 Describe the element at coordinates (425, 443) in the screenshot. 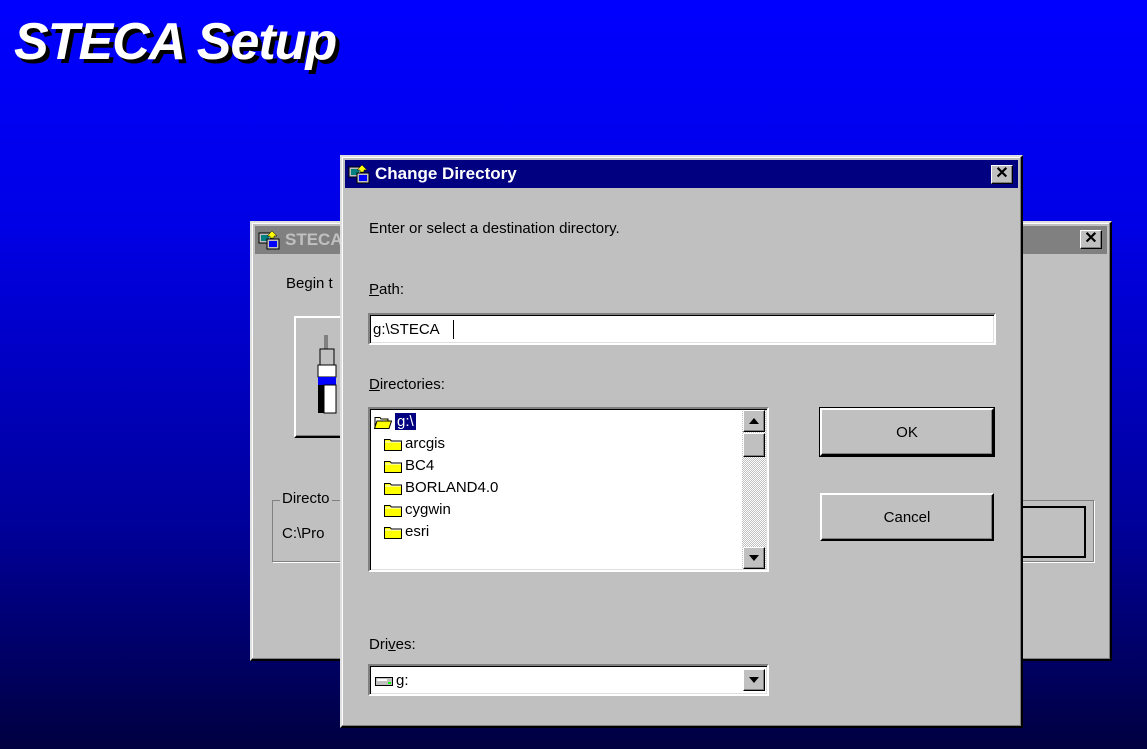

I see `directory-item-label: arcgis` at that location.